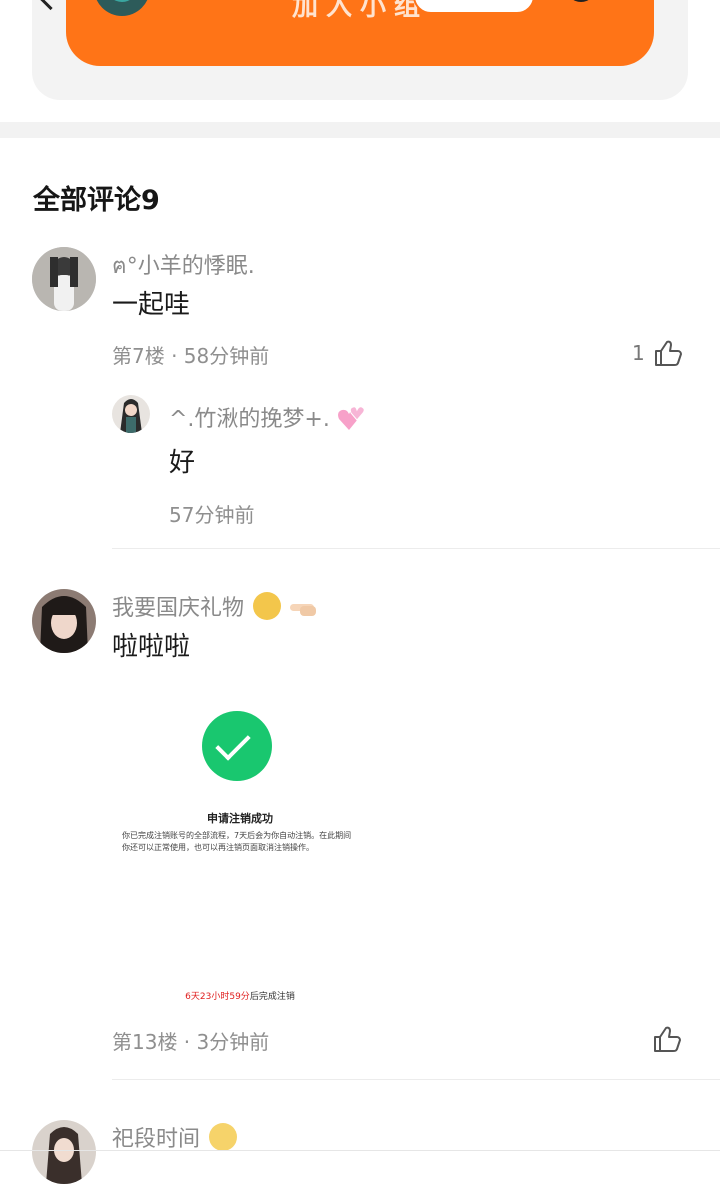 The width and height of the screenshot is (720, 1184). Describe the element at coordinates (351, 418) in the screenshot. I see `hearts-emoji-icon` at that location.